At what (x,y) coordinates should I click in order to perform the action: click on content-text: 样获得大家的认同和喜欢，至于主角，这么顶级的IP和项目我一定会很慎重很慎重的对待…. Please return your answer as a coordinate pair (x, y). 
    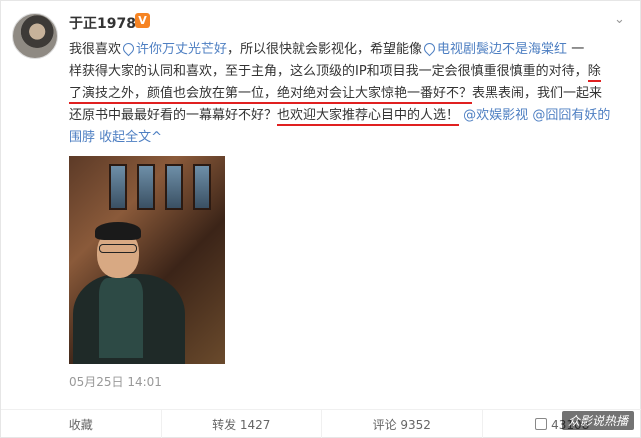
    Looking at the image, I should click on (328, 71).